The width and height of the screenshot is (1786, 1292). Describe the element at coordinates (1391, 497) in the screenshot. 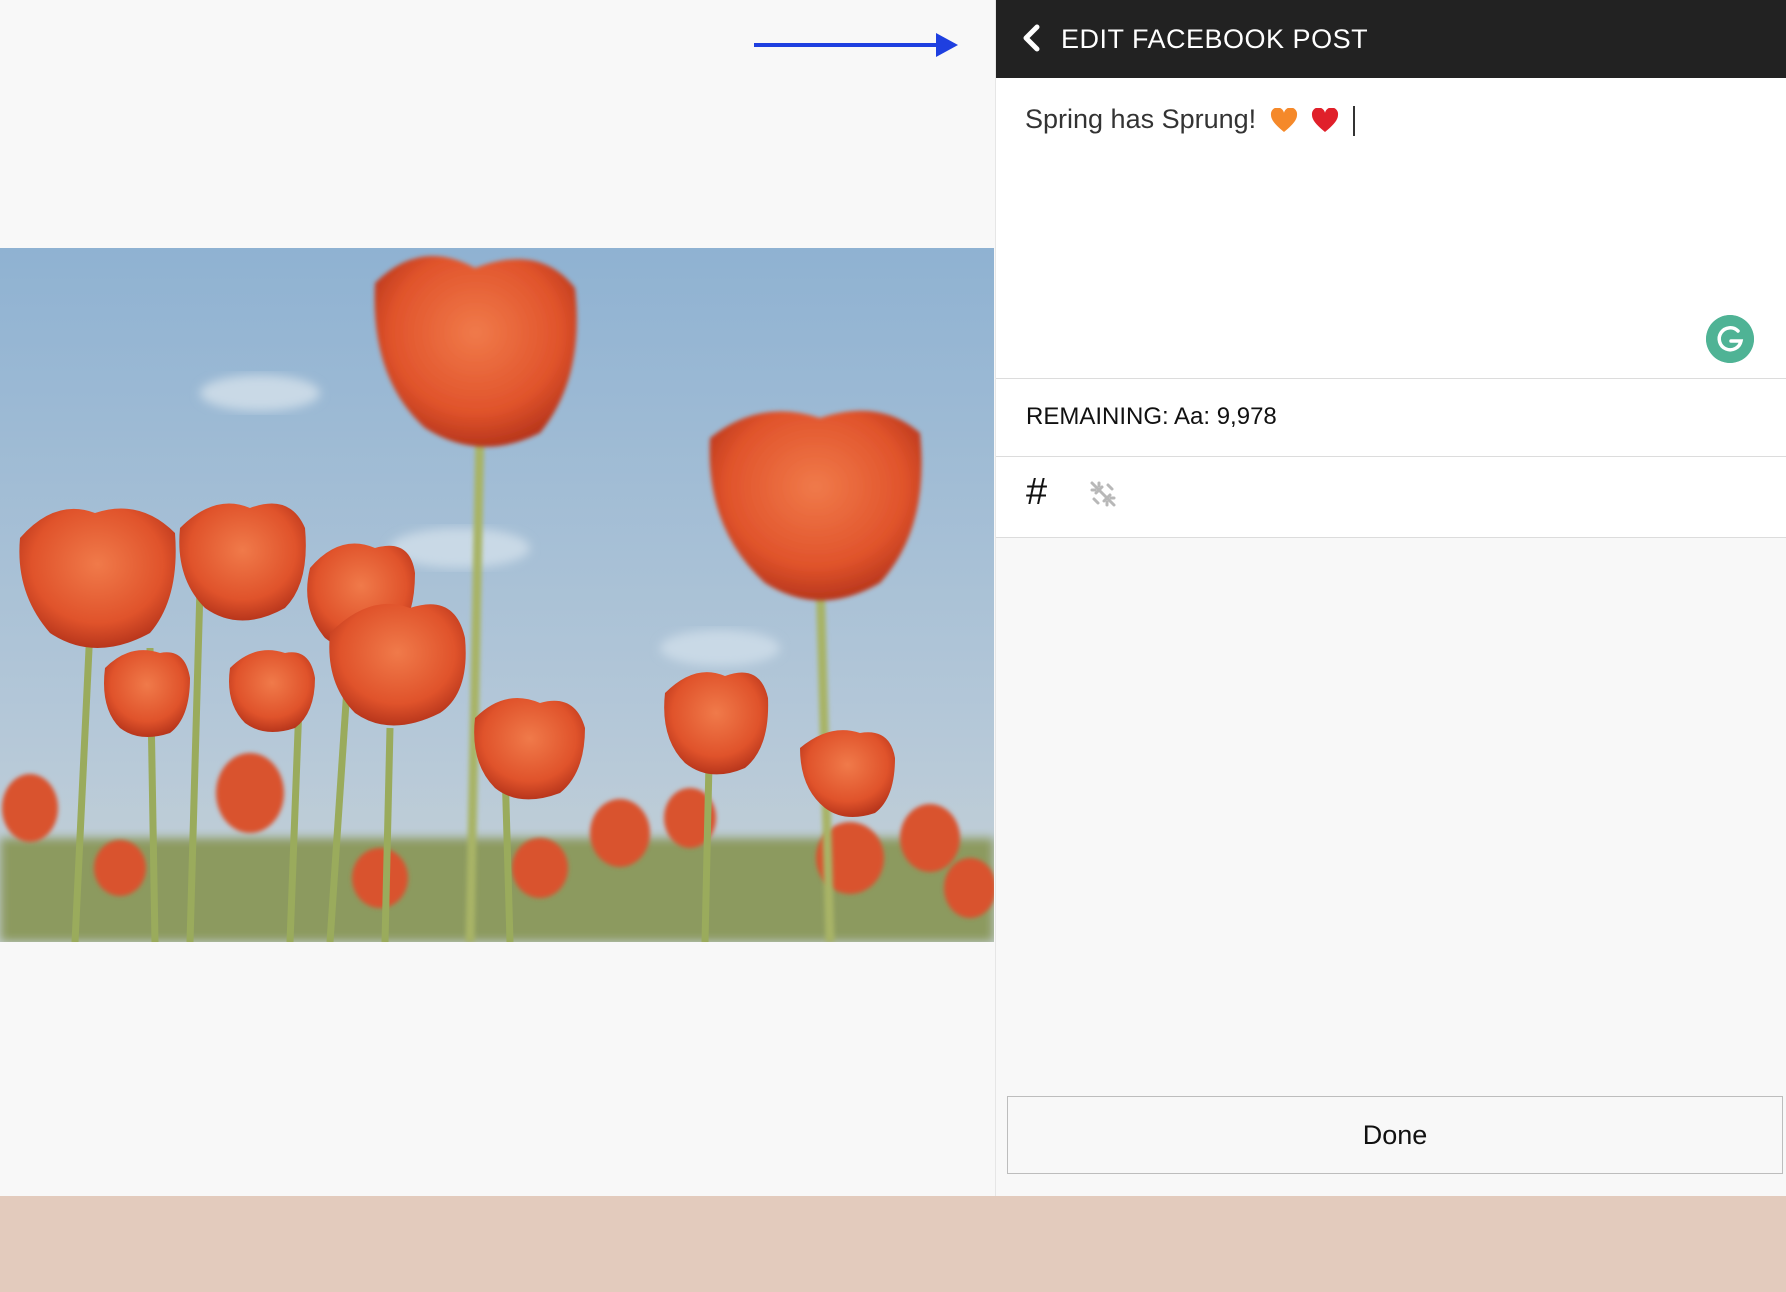

I see `post-tools-row: #` at that location.